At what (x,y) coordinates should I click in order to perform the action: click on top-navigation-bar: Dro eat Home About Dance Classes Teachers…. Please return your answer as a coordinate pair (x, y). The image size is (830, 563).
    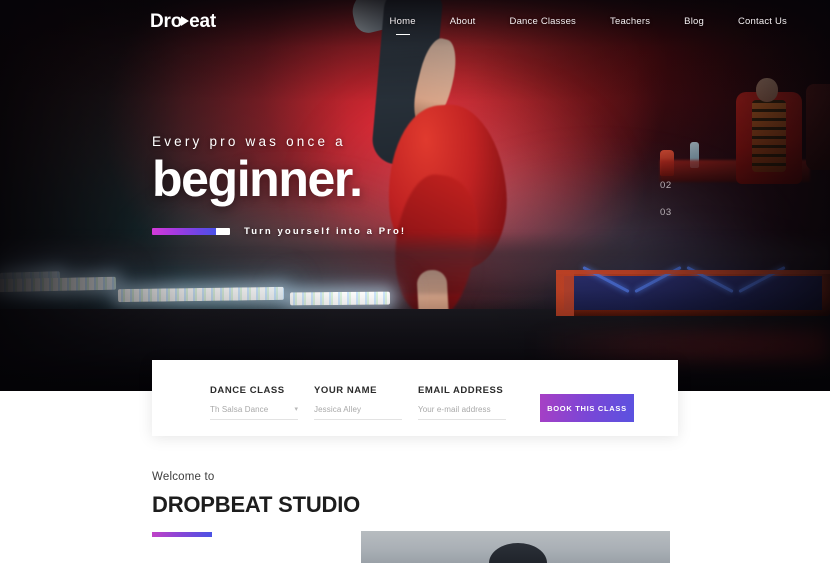
    Looking at the image, I should click on (415, 22).